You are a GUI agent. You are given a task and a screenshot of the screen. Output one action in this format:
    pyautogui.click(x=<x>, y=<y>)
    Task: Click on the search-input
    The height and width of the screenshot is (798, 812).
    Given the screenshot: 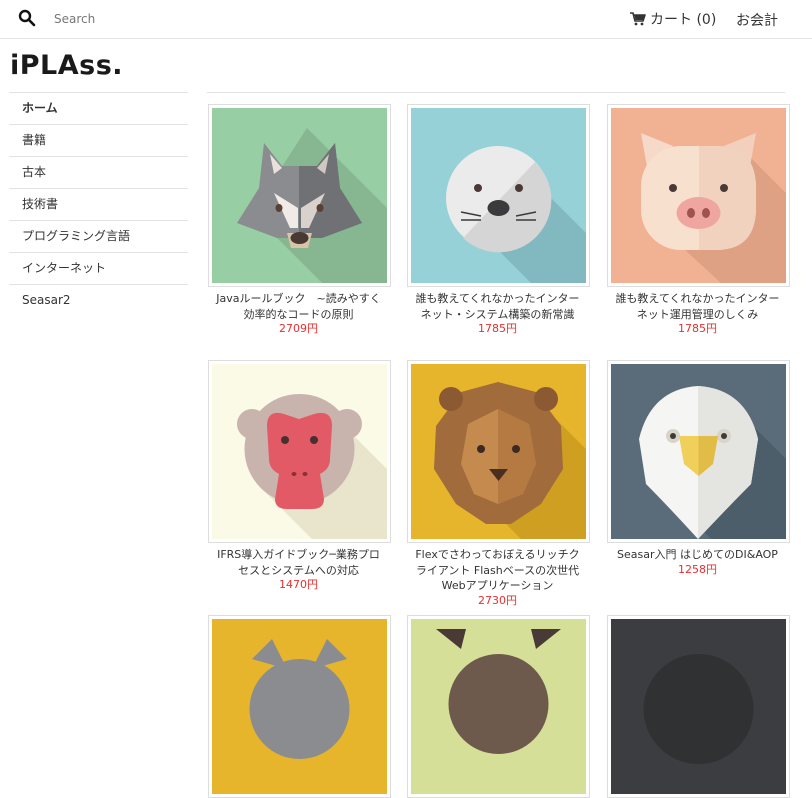 What is the action you would take?
    pyautogui.click(x=204, y=19)
    